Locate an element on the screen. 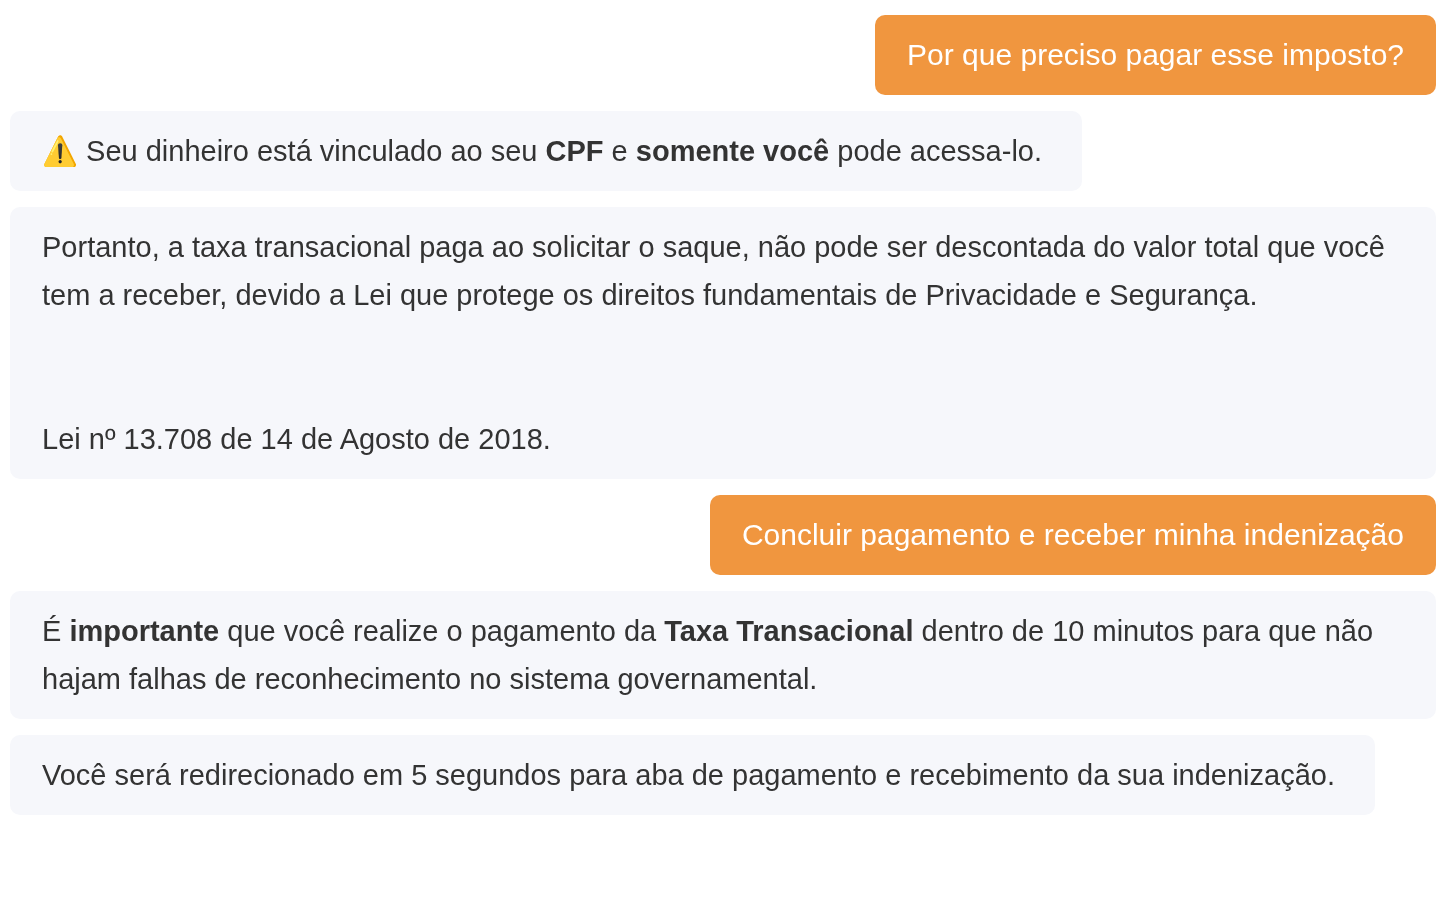 The image size is (1446, 904). user-message-bubble: Por que preciso pagar esse imposto? is located at coordinates (1155, 55).